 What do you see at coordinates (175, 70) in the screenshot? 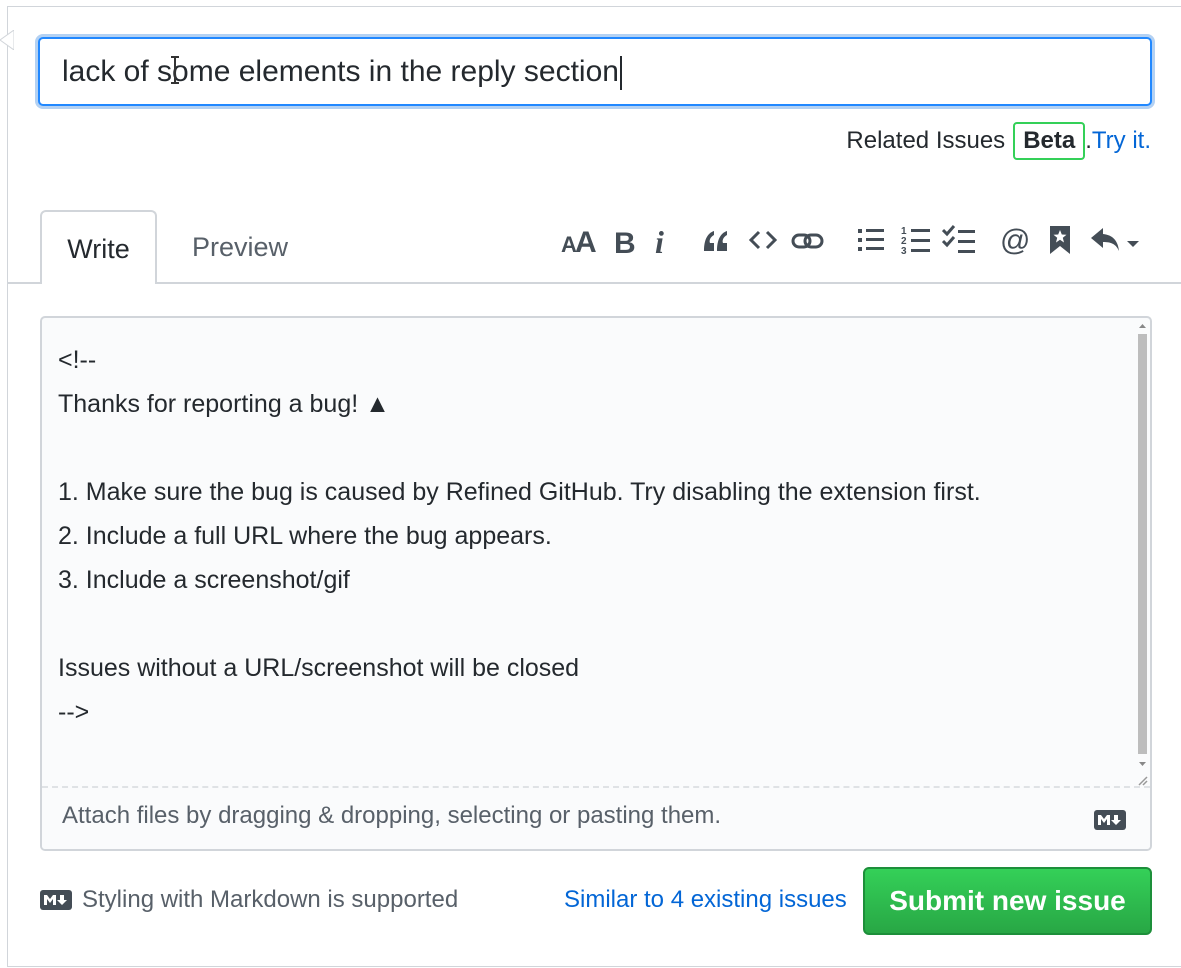
I see `ibeam-cursor-icon` at bounding box center [175, 70].